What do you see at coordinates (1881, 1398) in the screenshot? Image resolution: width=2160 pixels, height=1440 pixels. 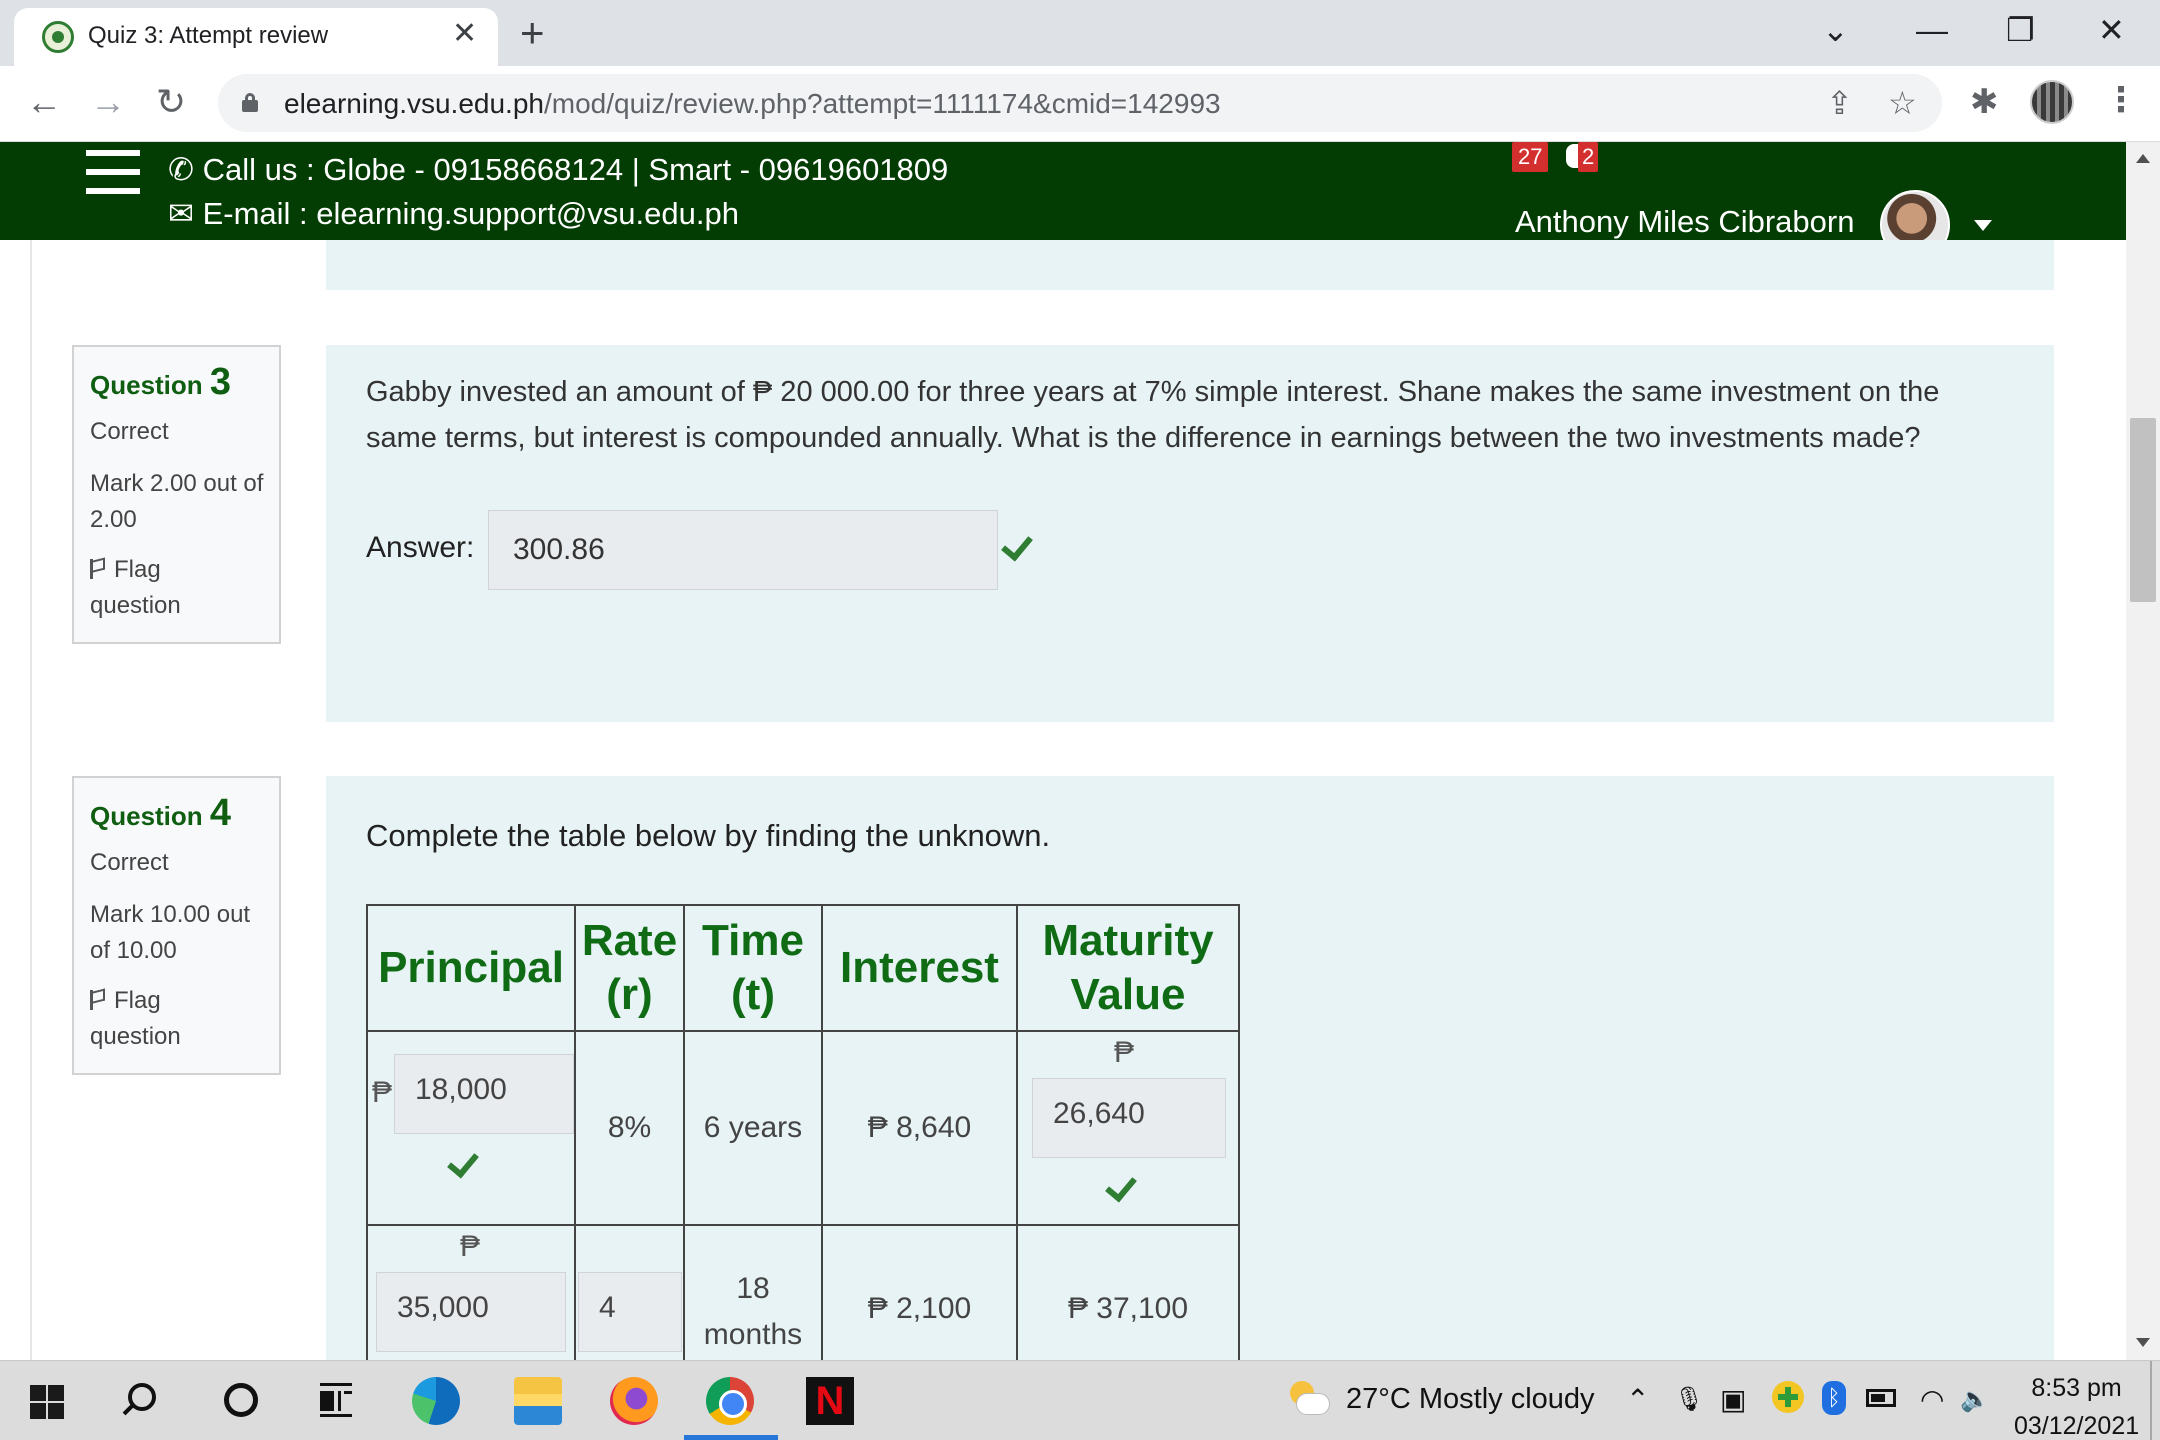 I see `battery-icon` at bounding box center [1881, 1398].